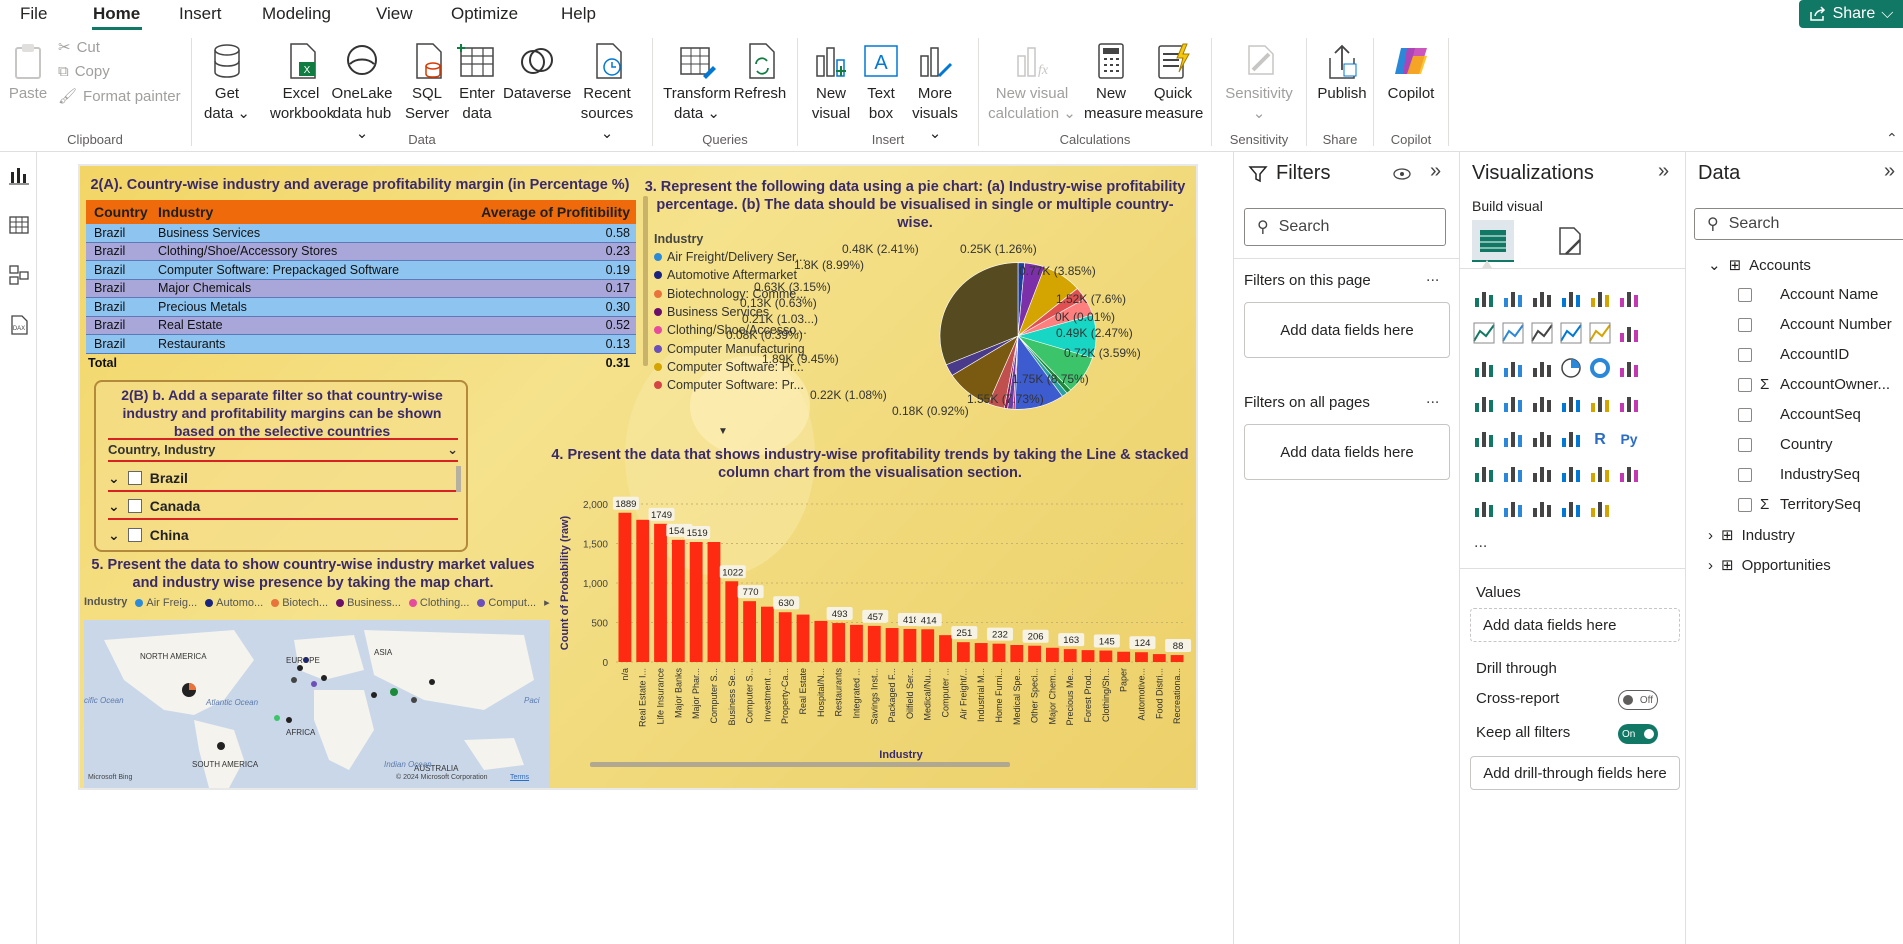 The width and height of the screenshot is (1903, 944). What do you see at coordinates (1513, 333) in the screenshot?
I see `area-chart-icon` at bounding box center [1513, 333].